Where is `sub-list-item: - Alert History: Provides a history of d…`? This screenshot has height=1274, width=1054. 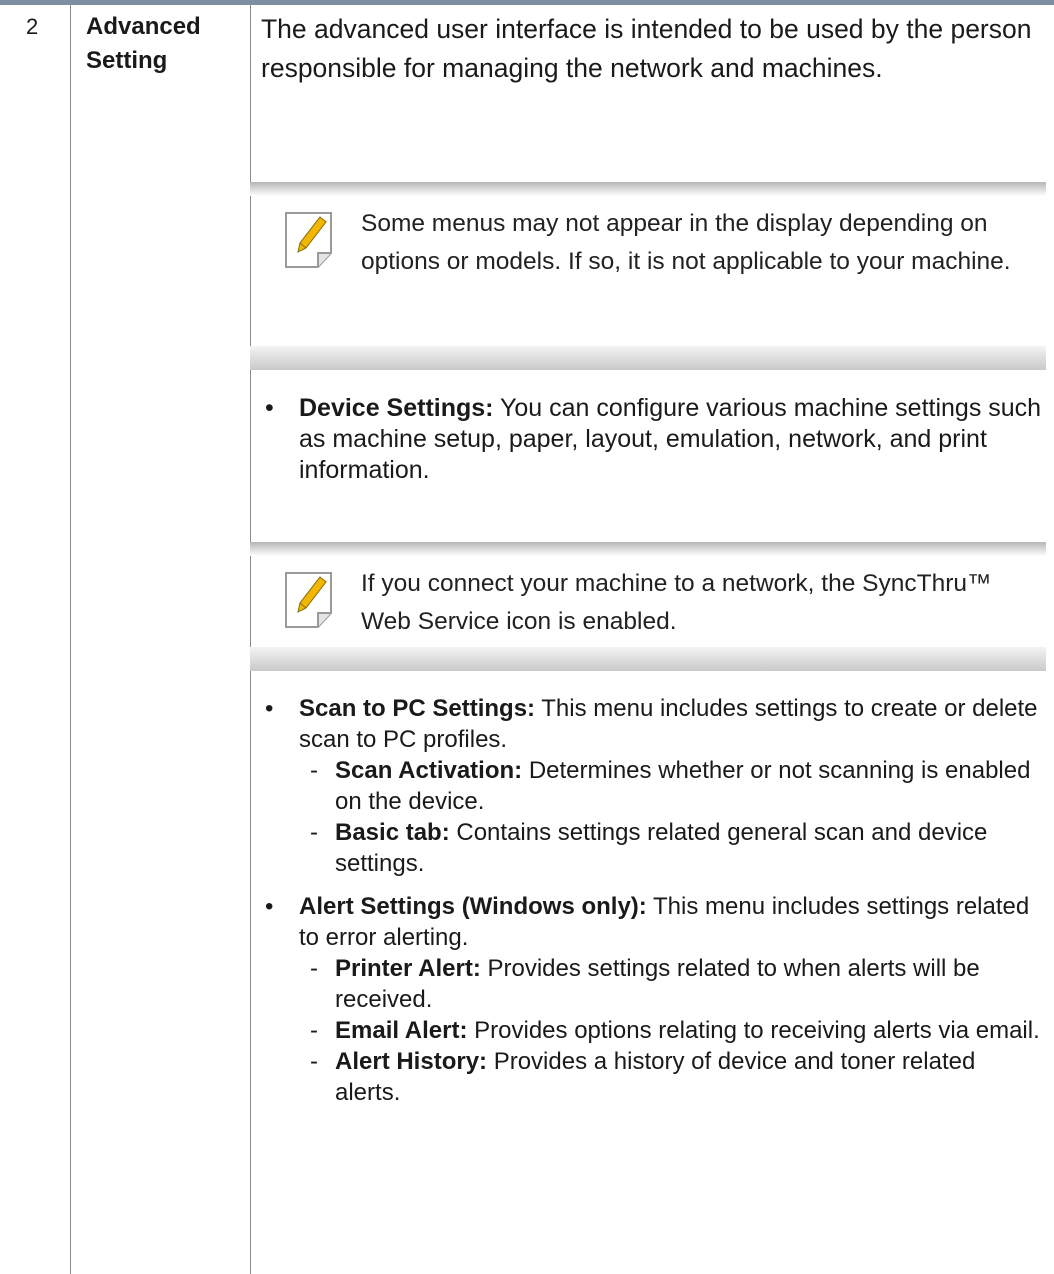 sub-list-item: - Alert History: Provides a history of d… is located at coordinates (670, 1077).